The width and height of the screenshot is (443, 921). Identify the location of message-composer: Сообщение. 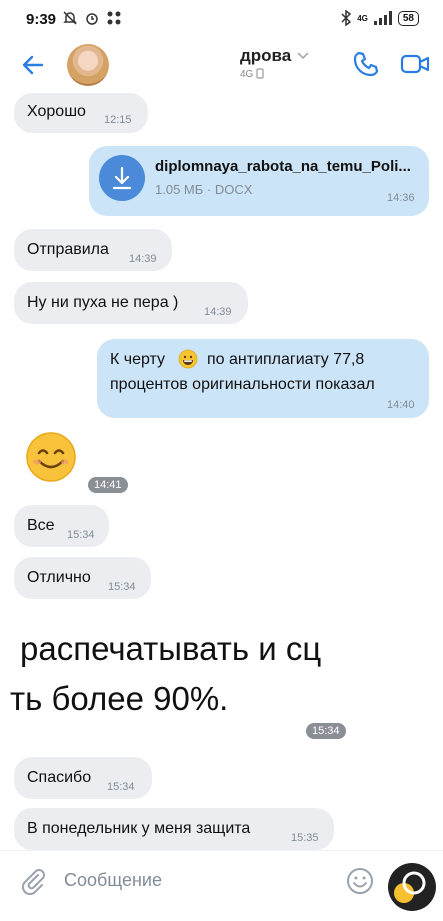
(221, 885).